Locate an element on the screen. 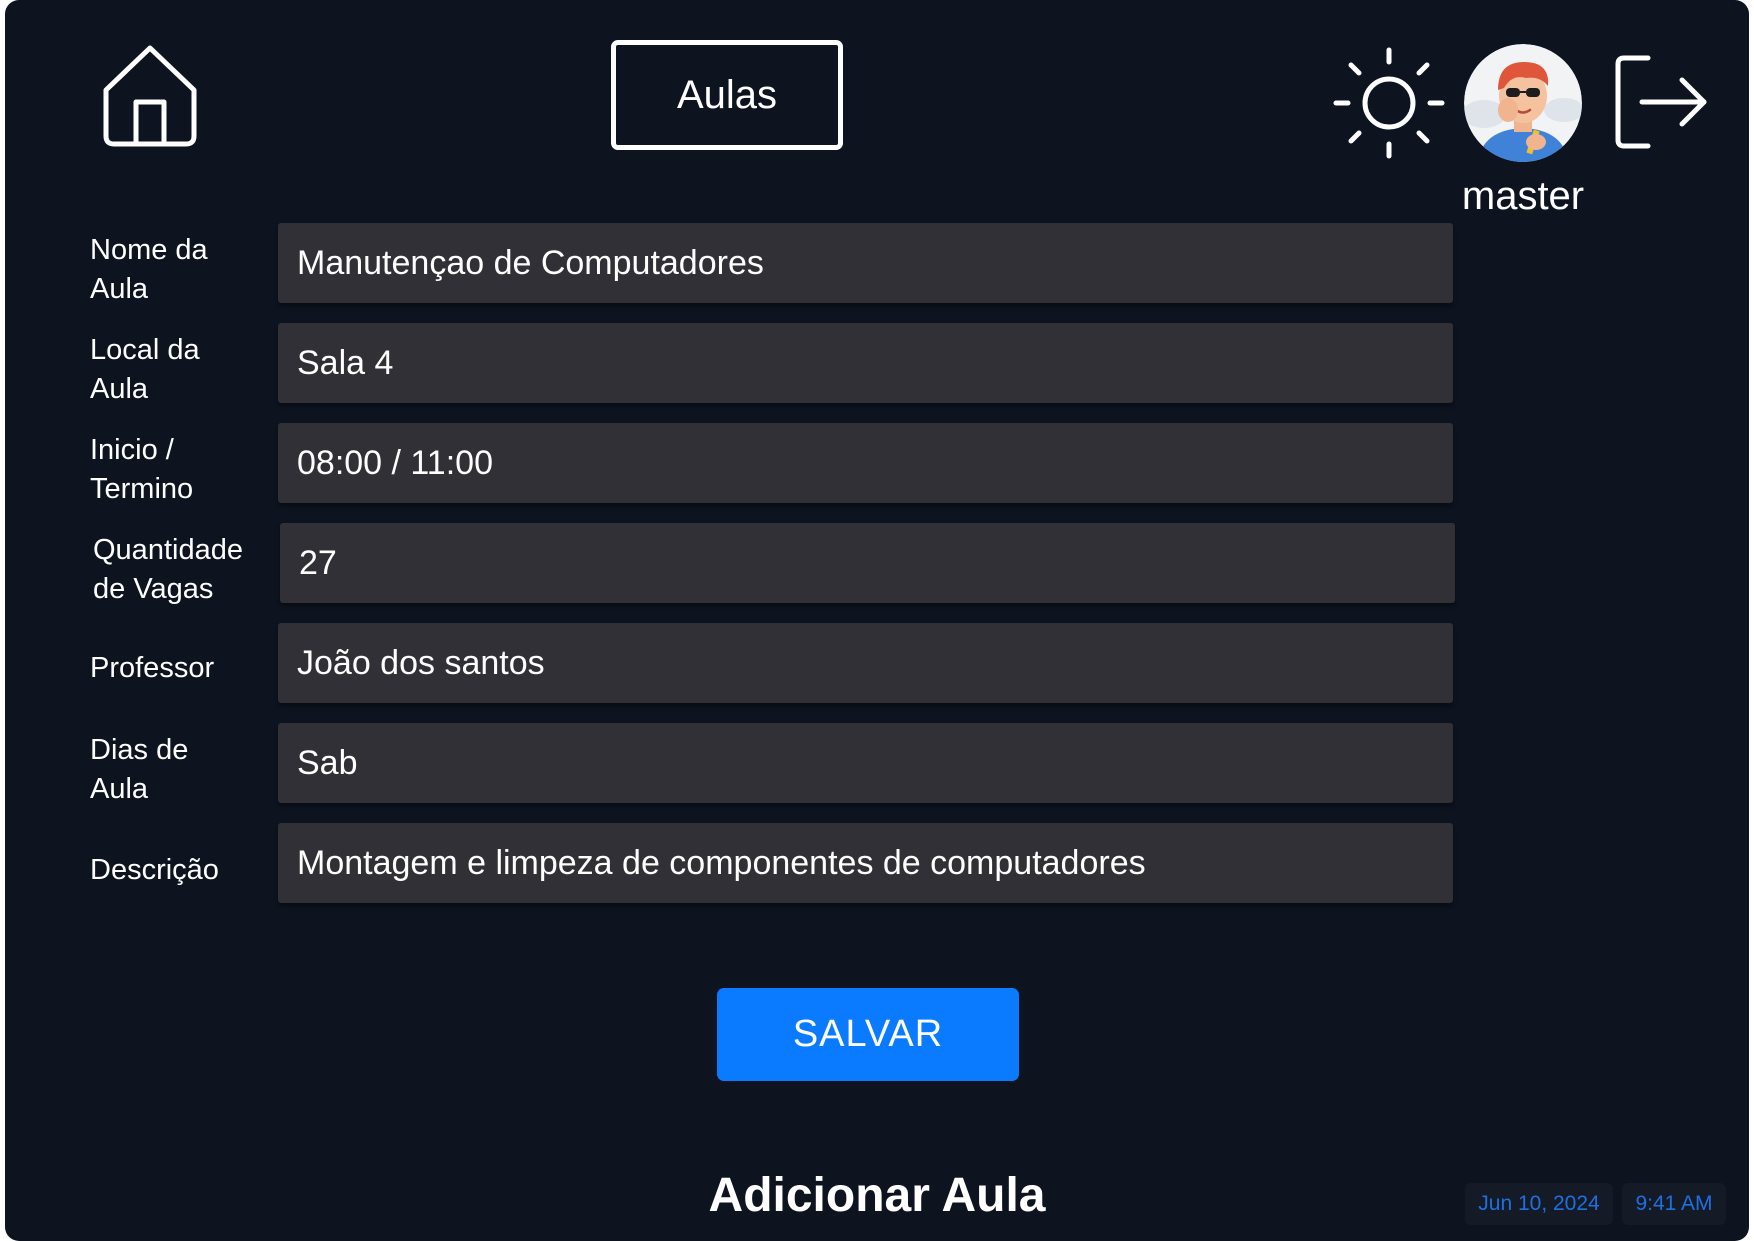  descricao-input is located at coordinates (865, 863).